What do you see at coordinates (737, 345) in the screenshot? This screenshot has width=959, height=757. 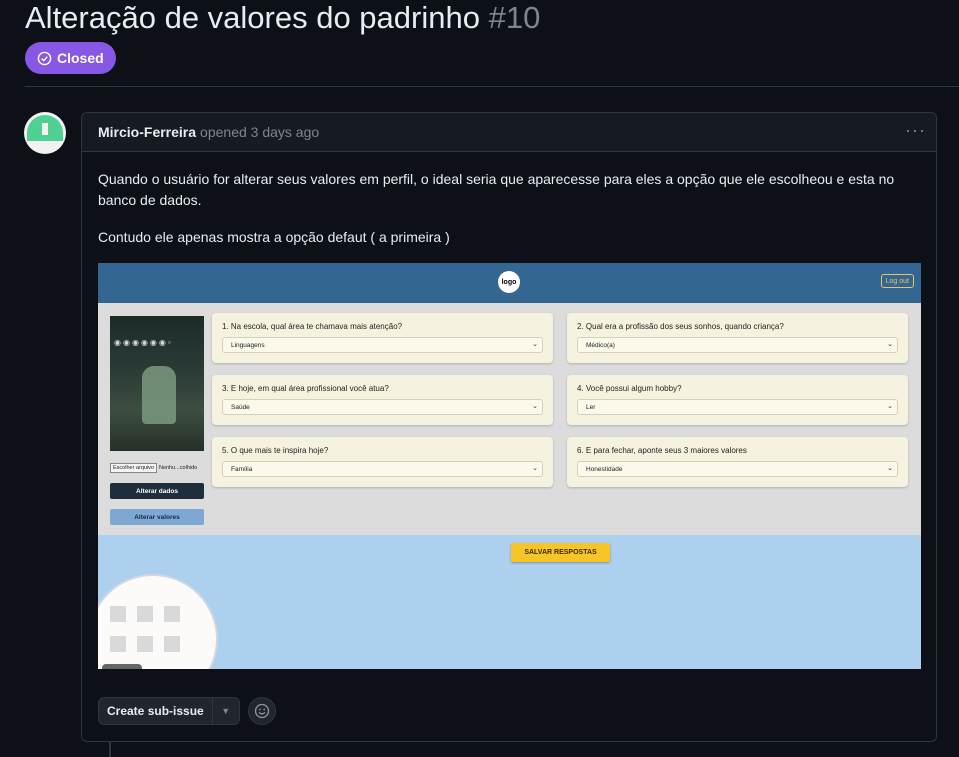 I see `question-select: Médico(a) ⌄` at bounding box center [737, 345].